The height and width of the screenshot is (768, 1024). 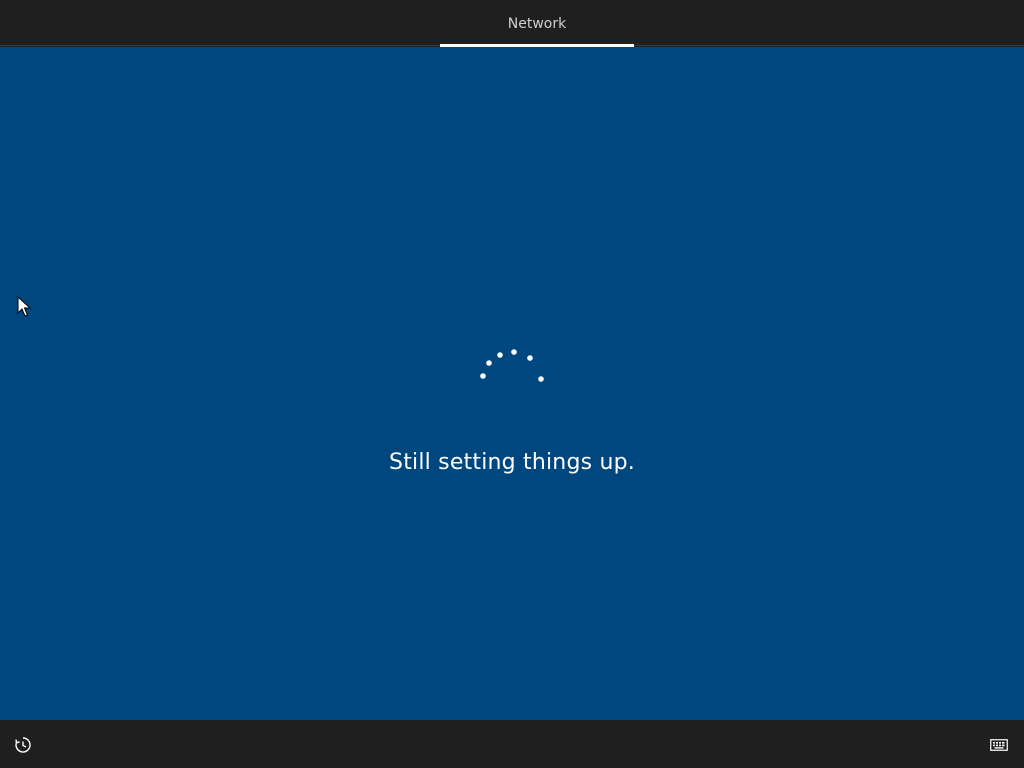 What do you see at coordinates (512, 744) in the screenshot?
I see `bottom-bar` at bounding box center [512, 744].